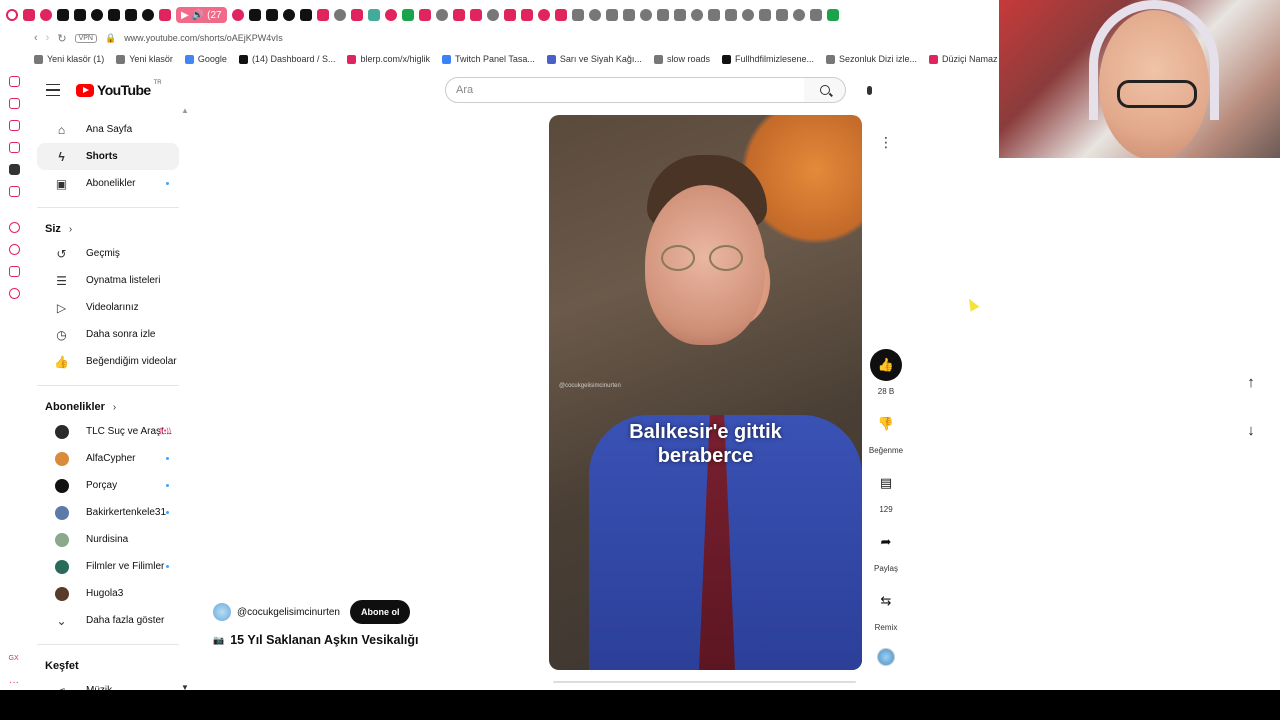 This screenshot has height=720, width=1280. What do you see at coordinates (886, 365) in the screenshot?
I see `like-icon: 👍` at bounding box center [886, 365].